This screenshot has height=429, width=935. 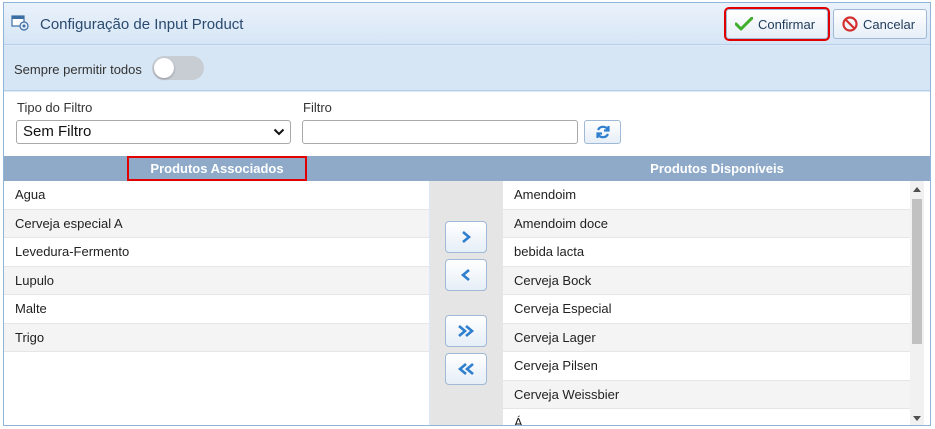 I want to click on available-products-header: Produtos Disponíveis, so click(x=716, y=168).